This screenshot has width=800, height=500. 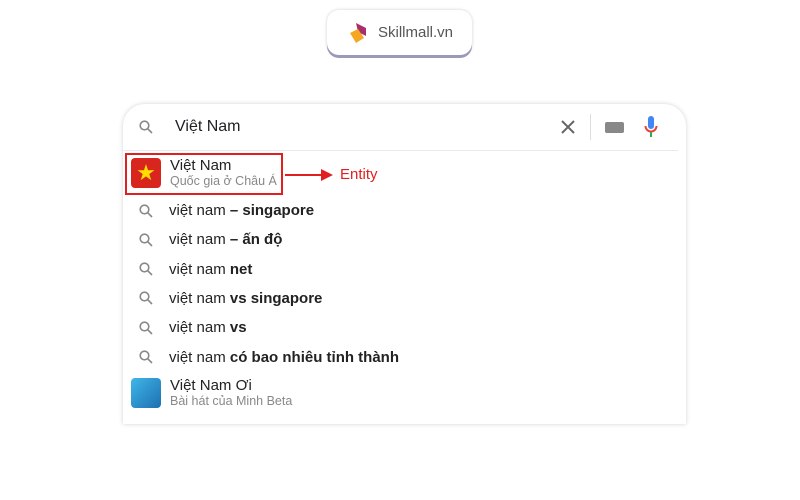 What do you see at coordinates (614, 127) in the screenshot?
I see `keyboard-icon` at bounding box center [614, 127].